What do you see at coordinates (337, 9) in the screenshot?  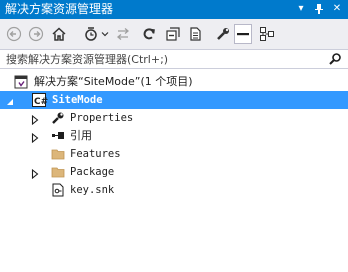 I see `close-icon: ✕` at bounding box center [337, 9].